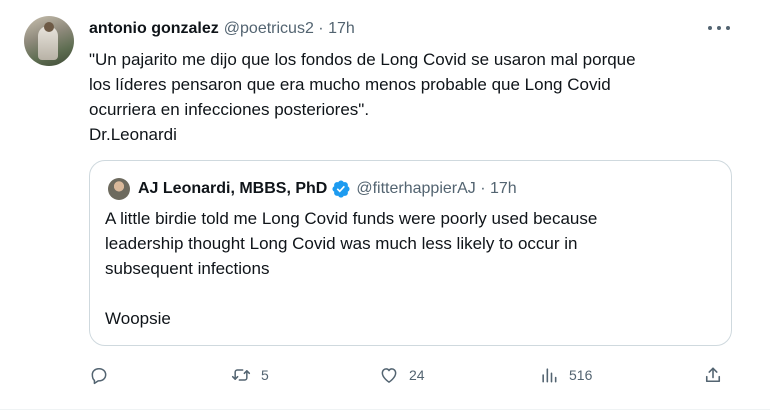 The height and width of the screenshot is (410, 770). I want to click on share-icon, so click(713, 375).